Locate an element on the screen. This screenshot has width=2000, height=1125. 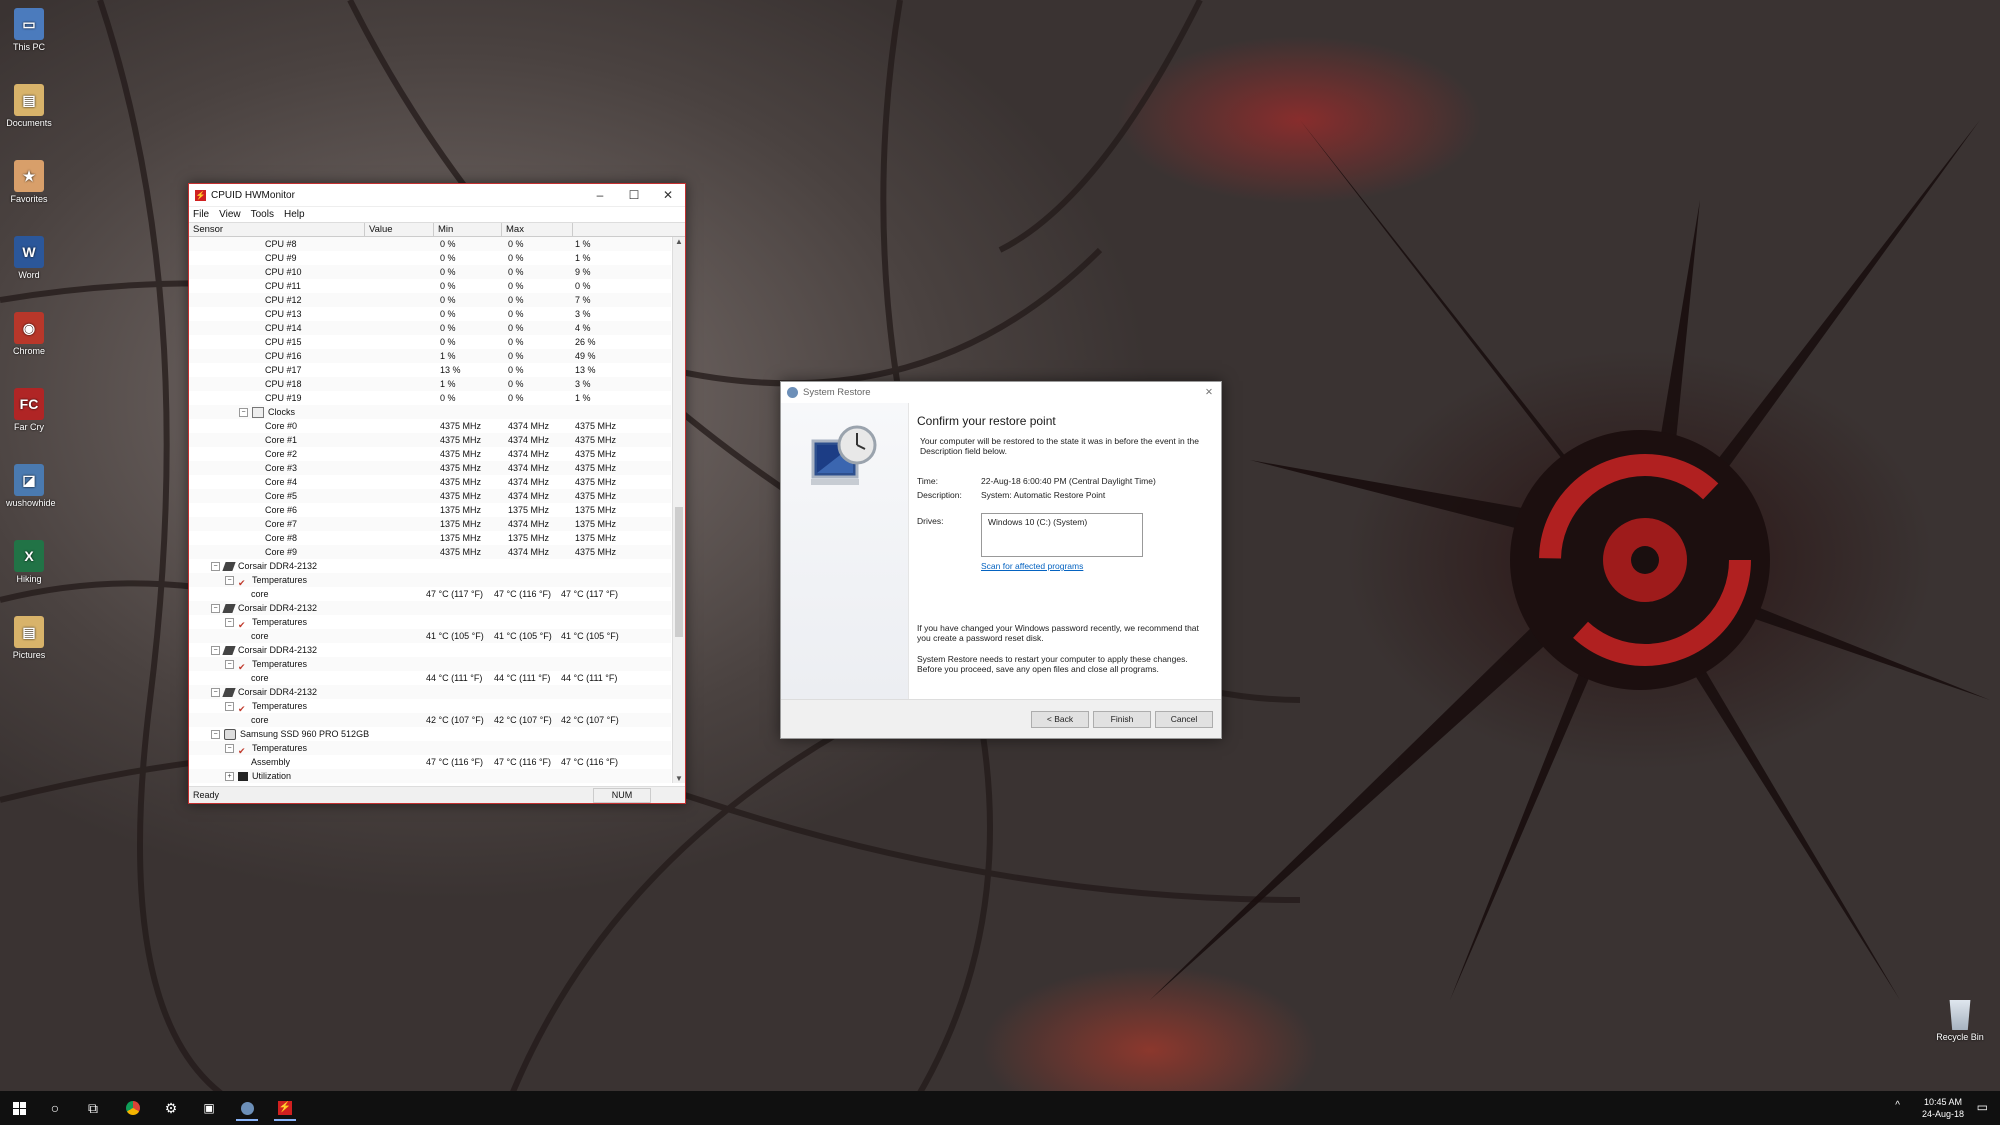
desktop-icon: ◉ Chrome is located at coordinates (29, 334).